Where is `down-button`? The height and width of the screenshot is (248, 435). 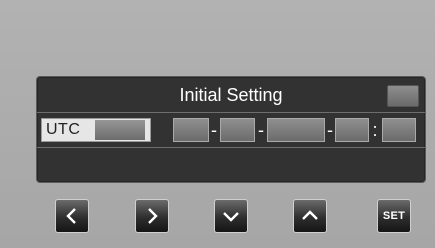 down-button is located at coordinates (231, 216).